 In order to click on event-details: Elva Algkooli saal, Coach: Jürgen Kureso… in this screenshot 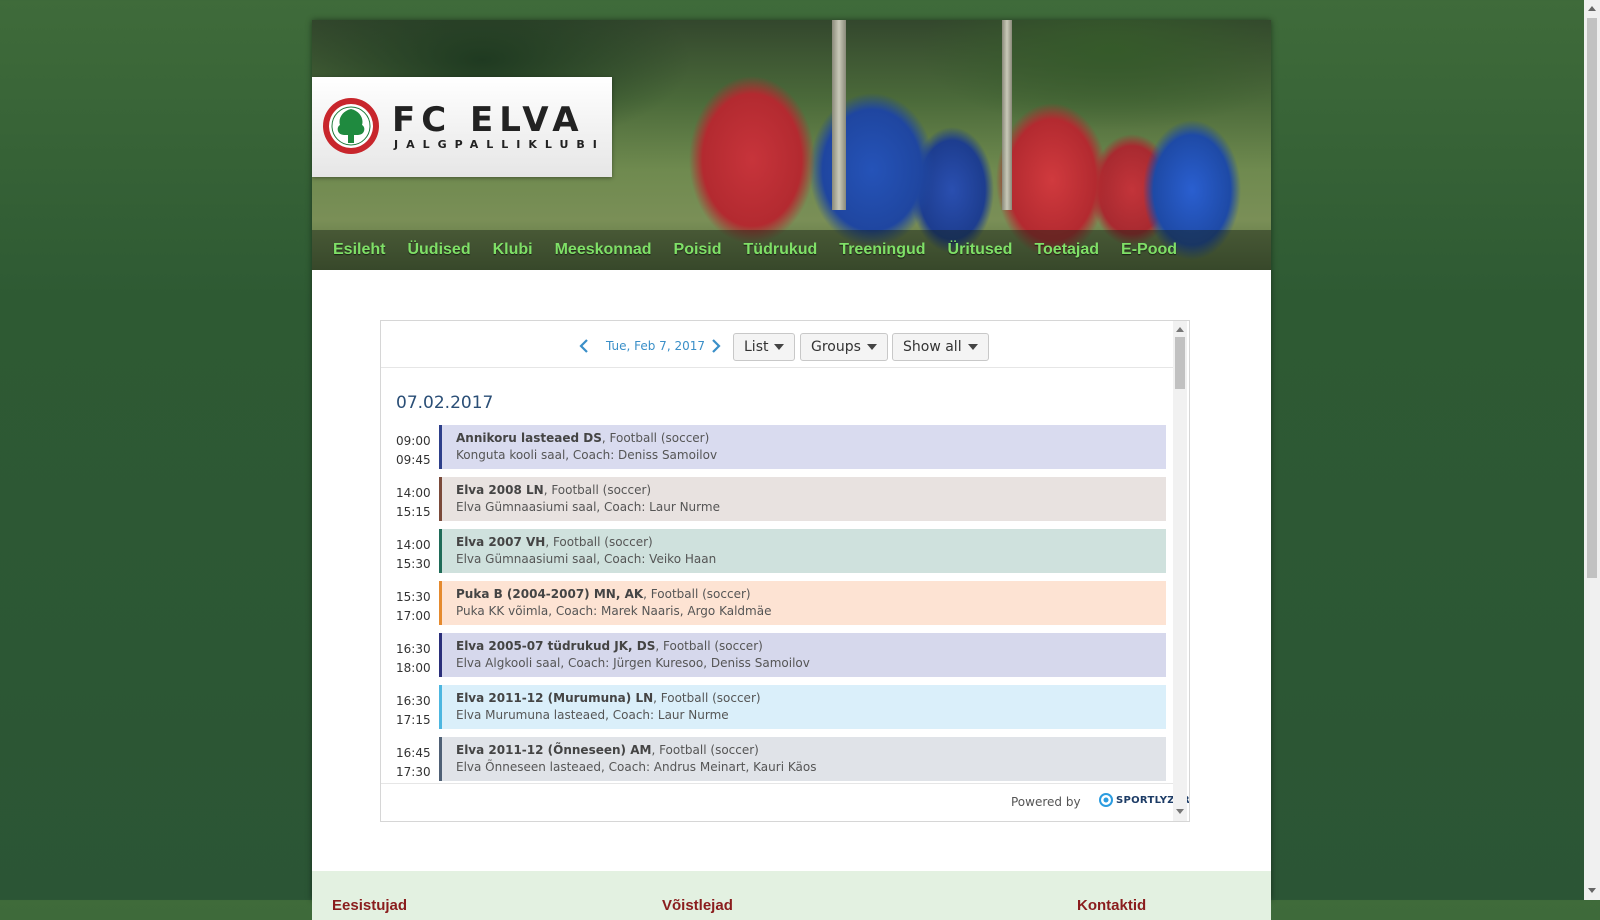, I will do `click(633, 663)`.